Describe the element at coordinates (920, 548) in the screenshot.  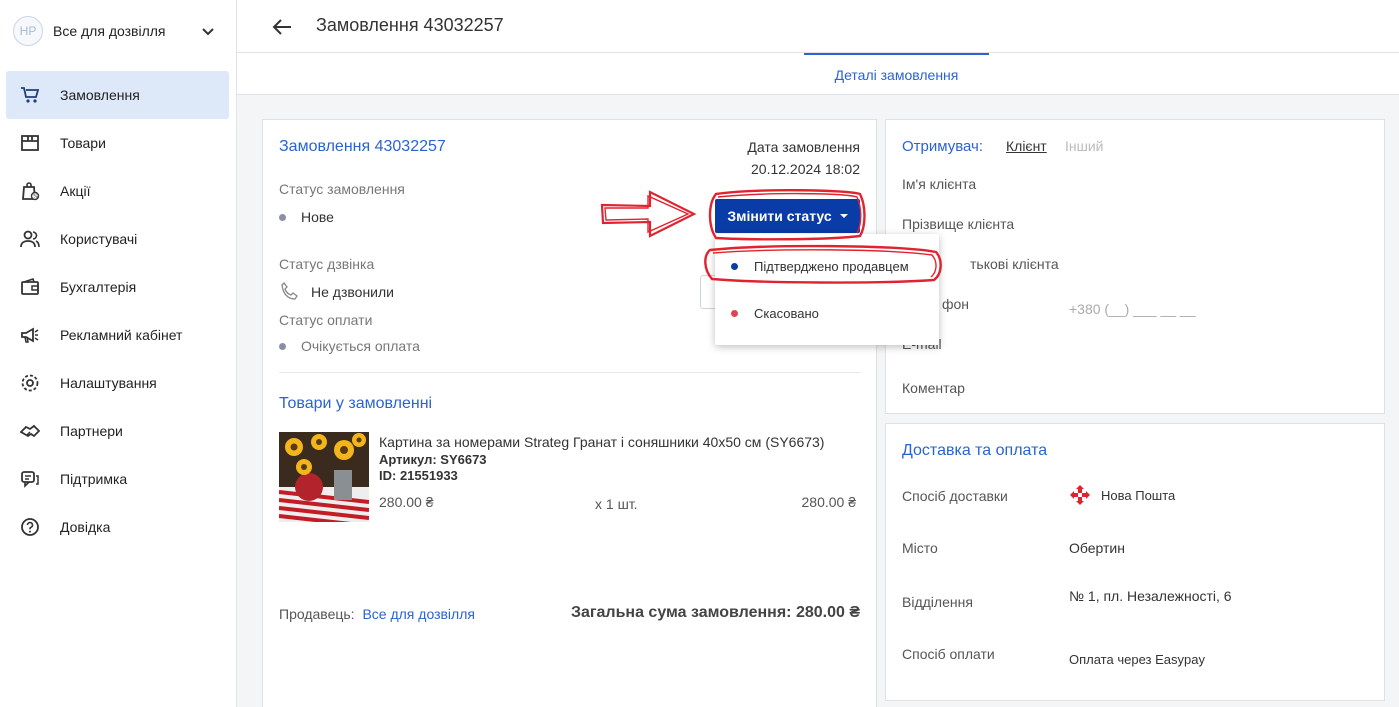
I see `city-label: Місто` at that location.